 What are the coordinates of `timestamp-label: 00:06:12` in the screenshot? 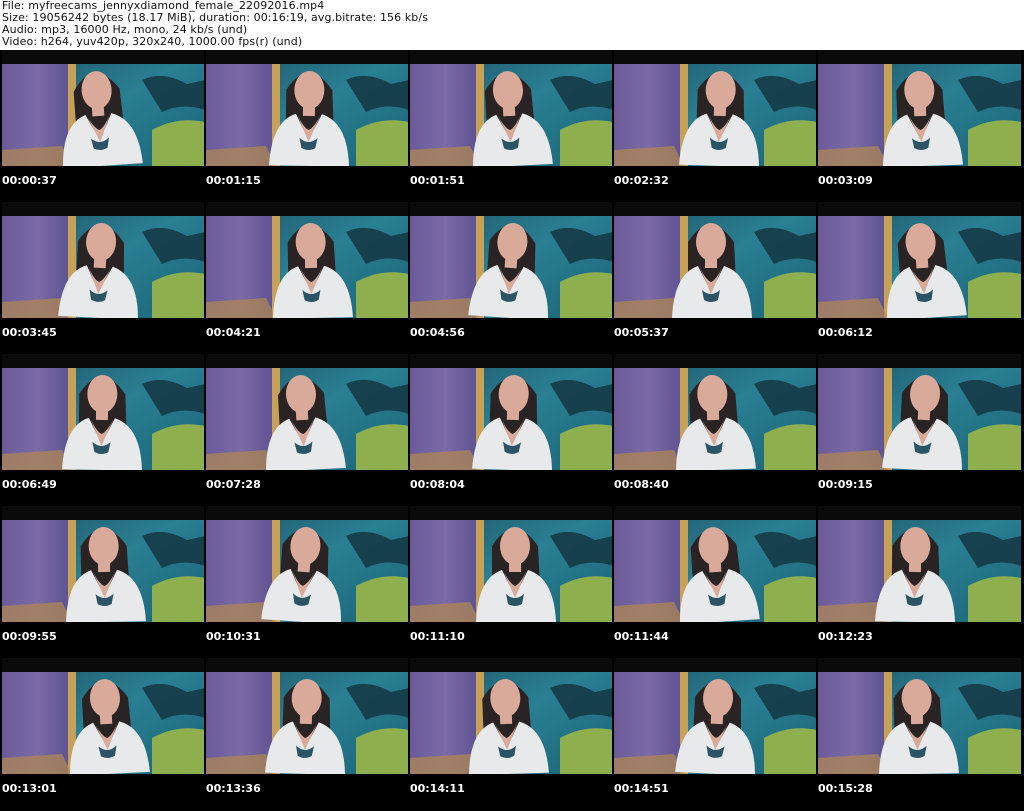 It's located at (845, 332).